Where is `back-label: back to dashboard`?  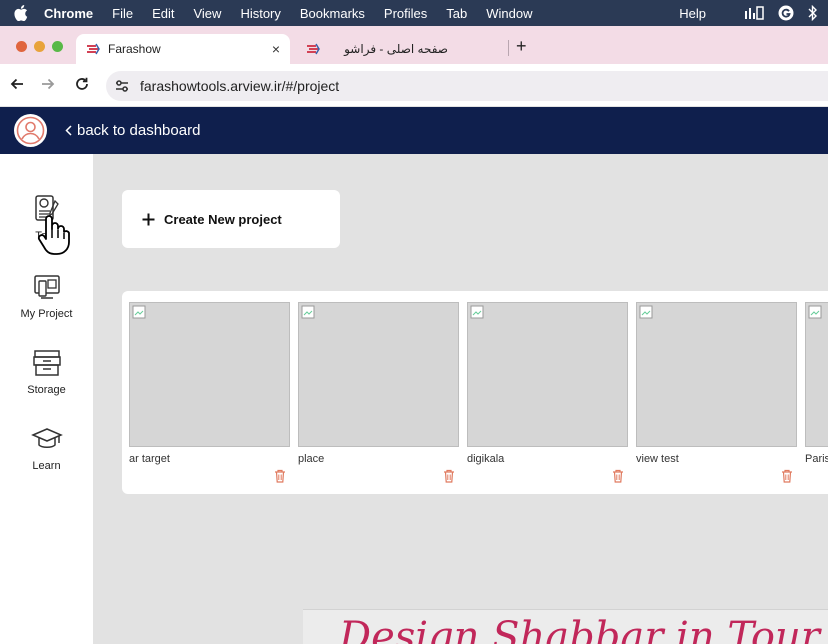 back-label: back to dashboard is located at coordinates (139, 130).